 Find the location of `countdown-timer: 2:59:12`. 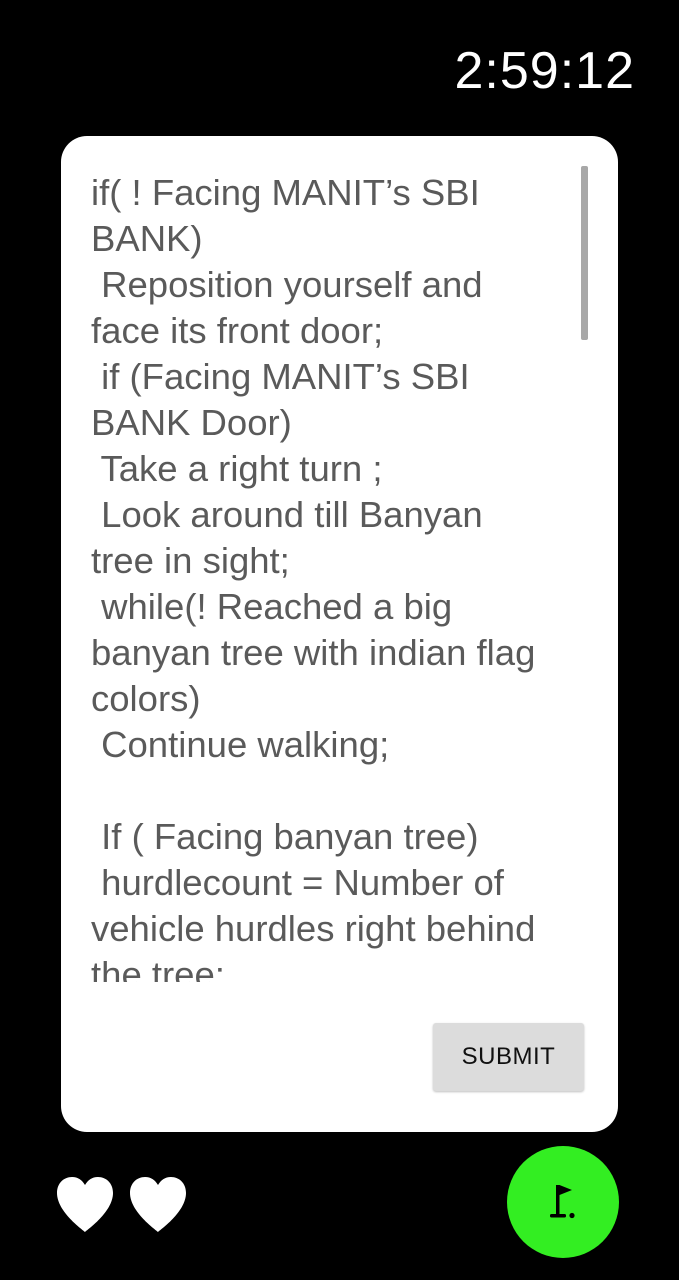

countdown-timer: 2:59:12 is located at coordinates (544, 71).